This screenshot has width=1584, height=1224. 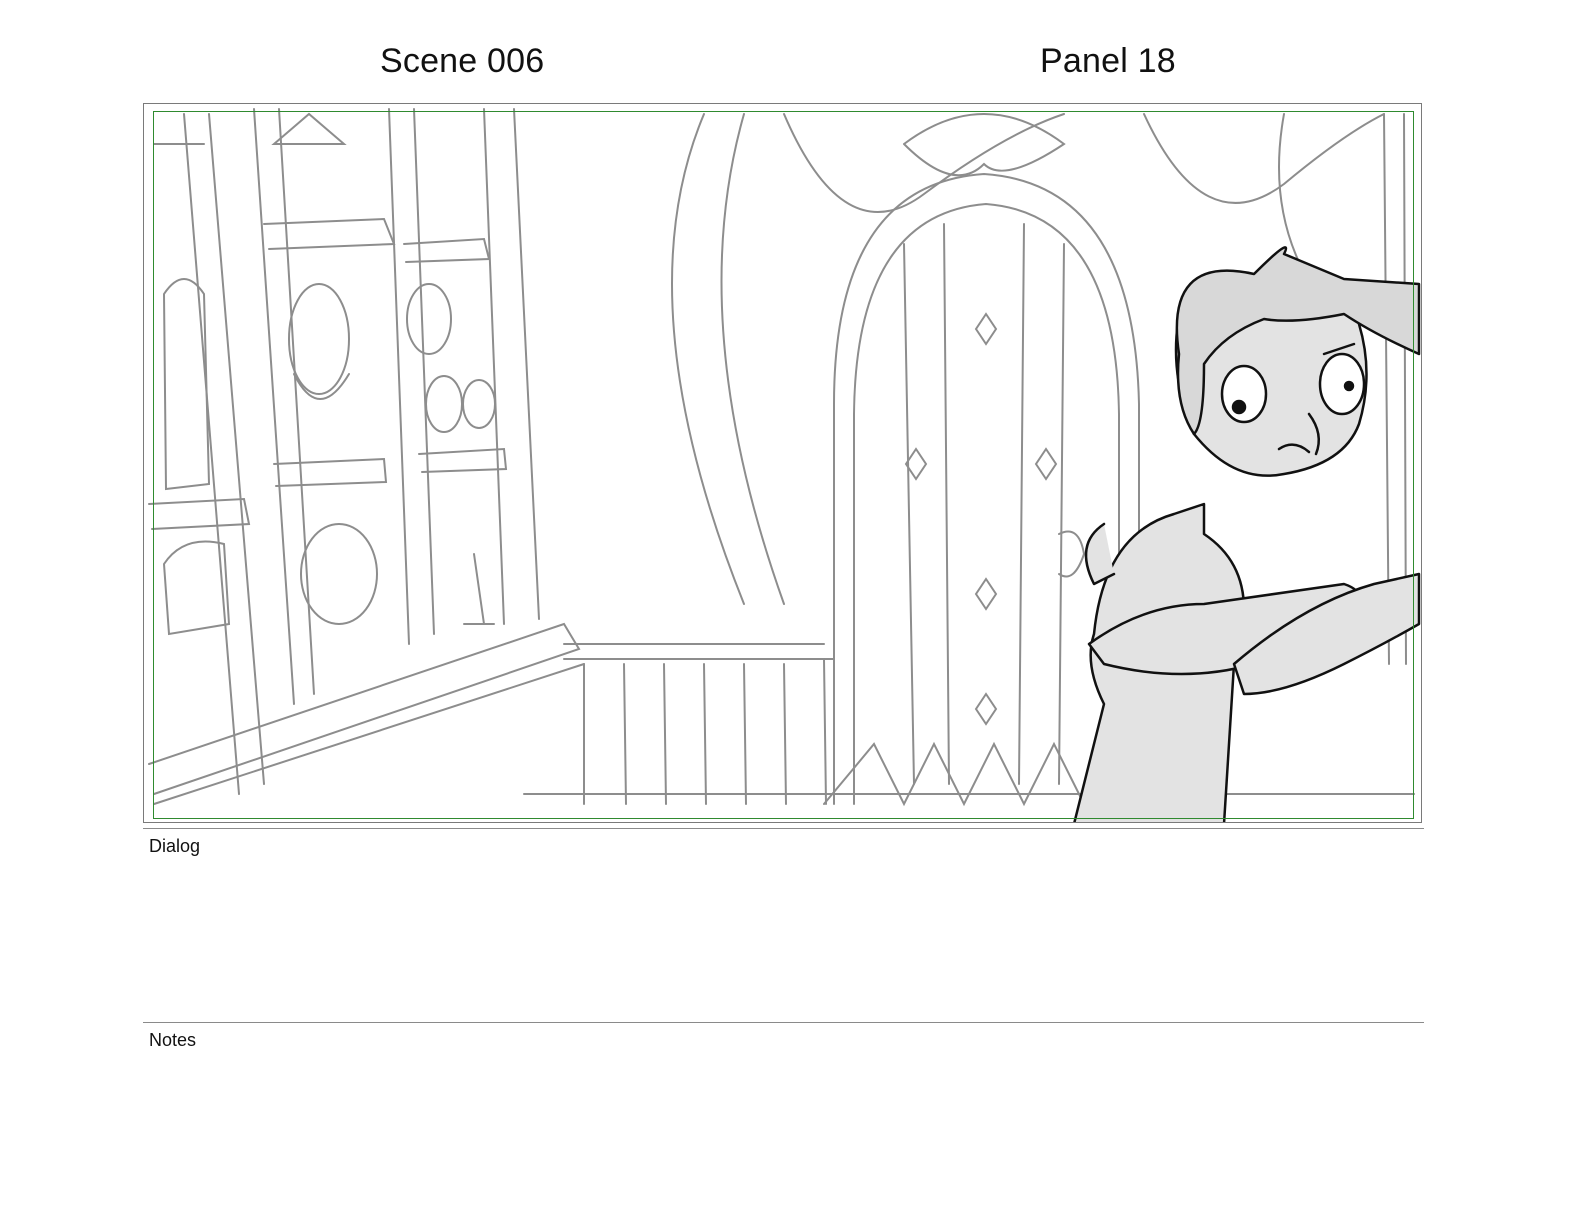 I want to click on panel-title: Panel 18, so click(x=1108, y=61).